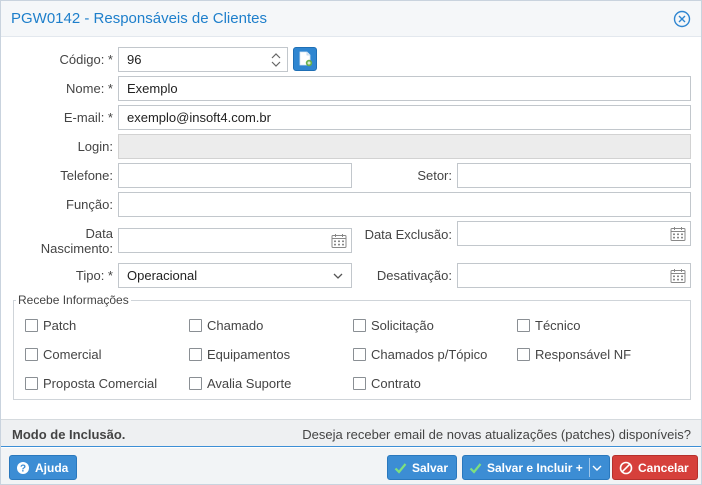 The image size is (702, 485). I want to click on checkbox-chamados-topico: Chamados p/Tópico, so click(420, 354).